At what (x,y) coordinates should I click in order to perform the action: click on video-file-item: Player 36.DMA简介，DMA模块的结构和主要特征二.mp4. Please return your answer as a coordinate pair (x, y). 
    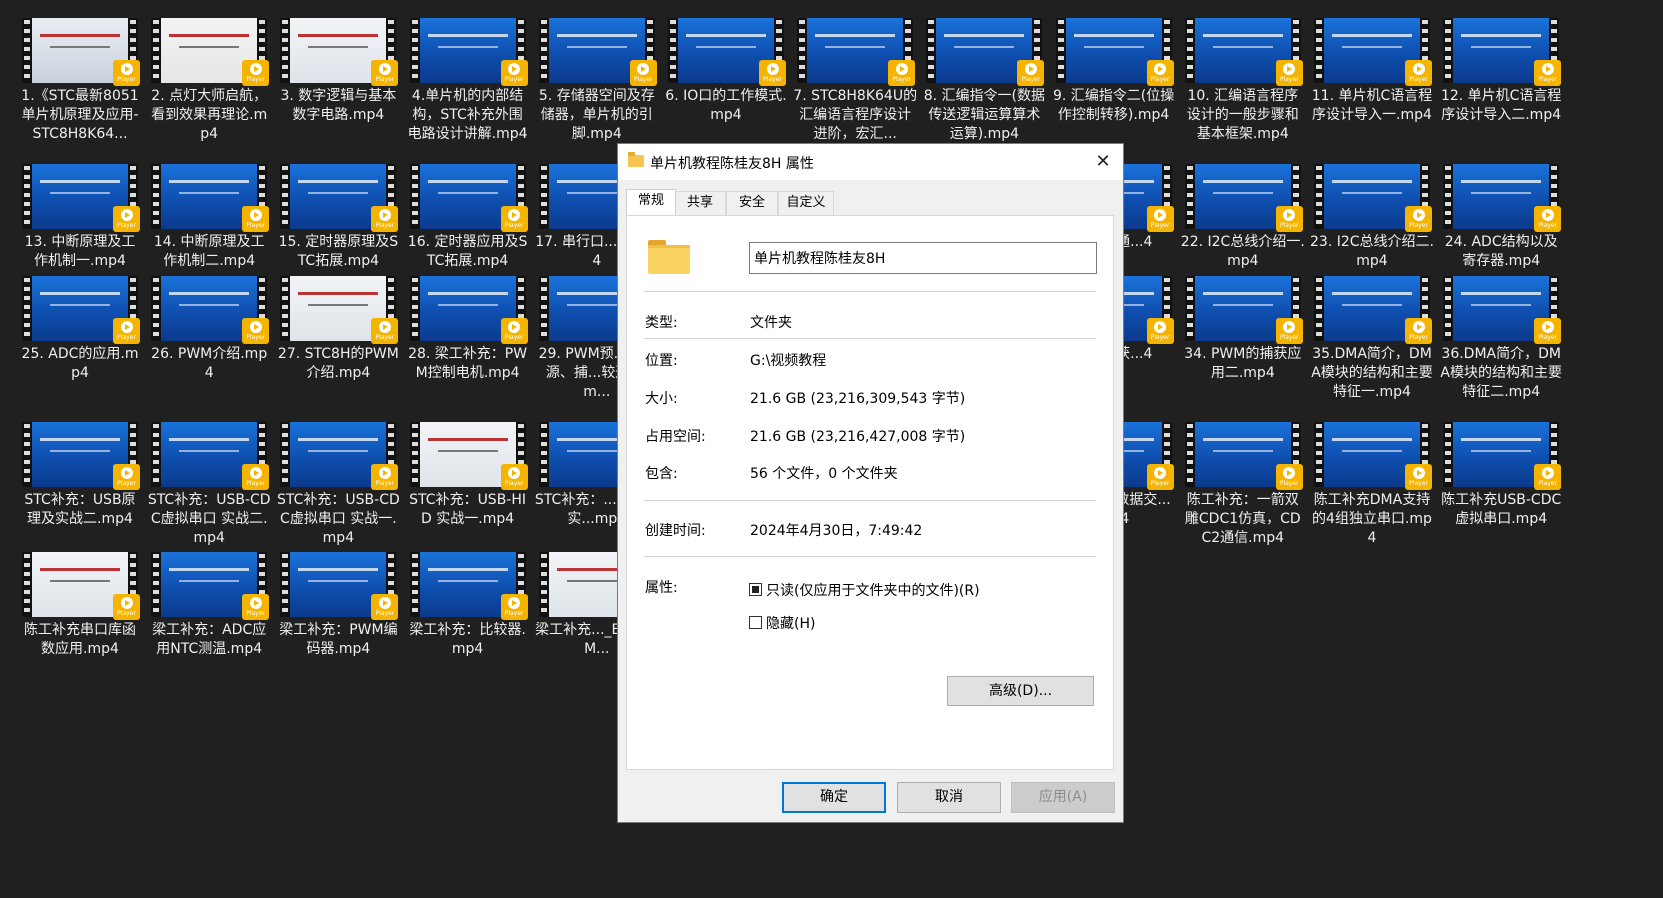
    Looking at the image, I should click on (1501, 330).